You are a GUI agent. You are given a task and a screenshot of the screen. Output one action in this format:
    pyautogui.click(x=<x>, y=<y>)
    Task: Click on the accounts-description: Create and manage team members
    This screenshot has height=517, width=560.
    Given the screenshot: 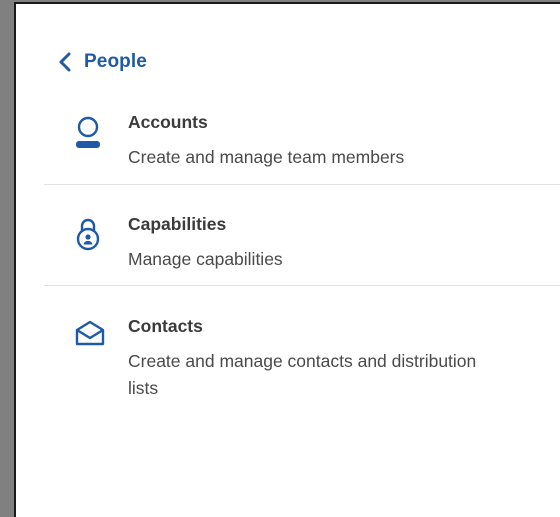 What is the action you would take?
    pyautogui.click(x=266, y=157)
    